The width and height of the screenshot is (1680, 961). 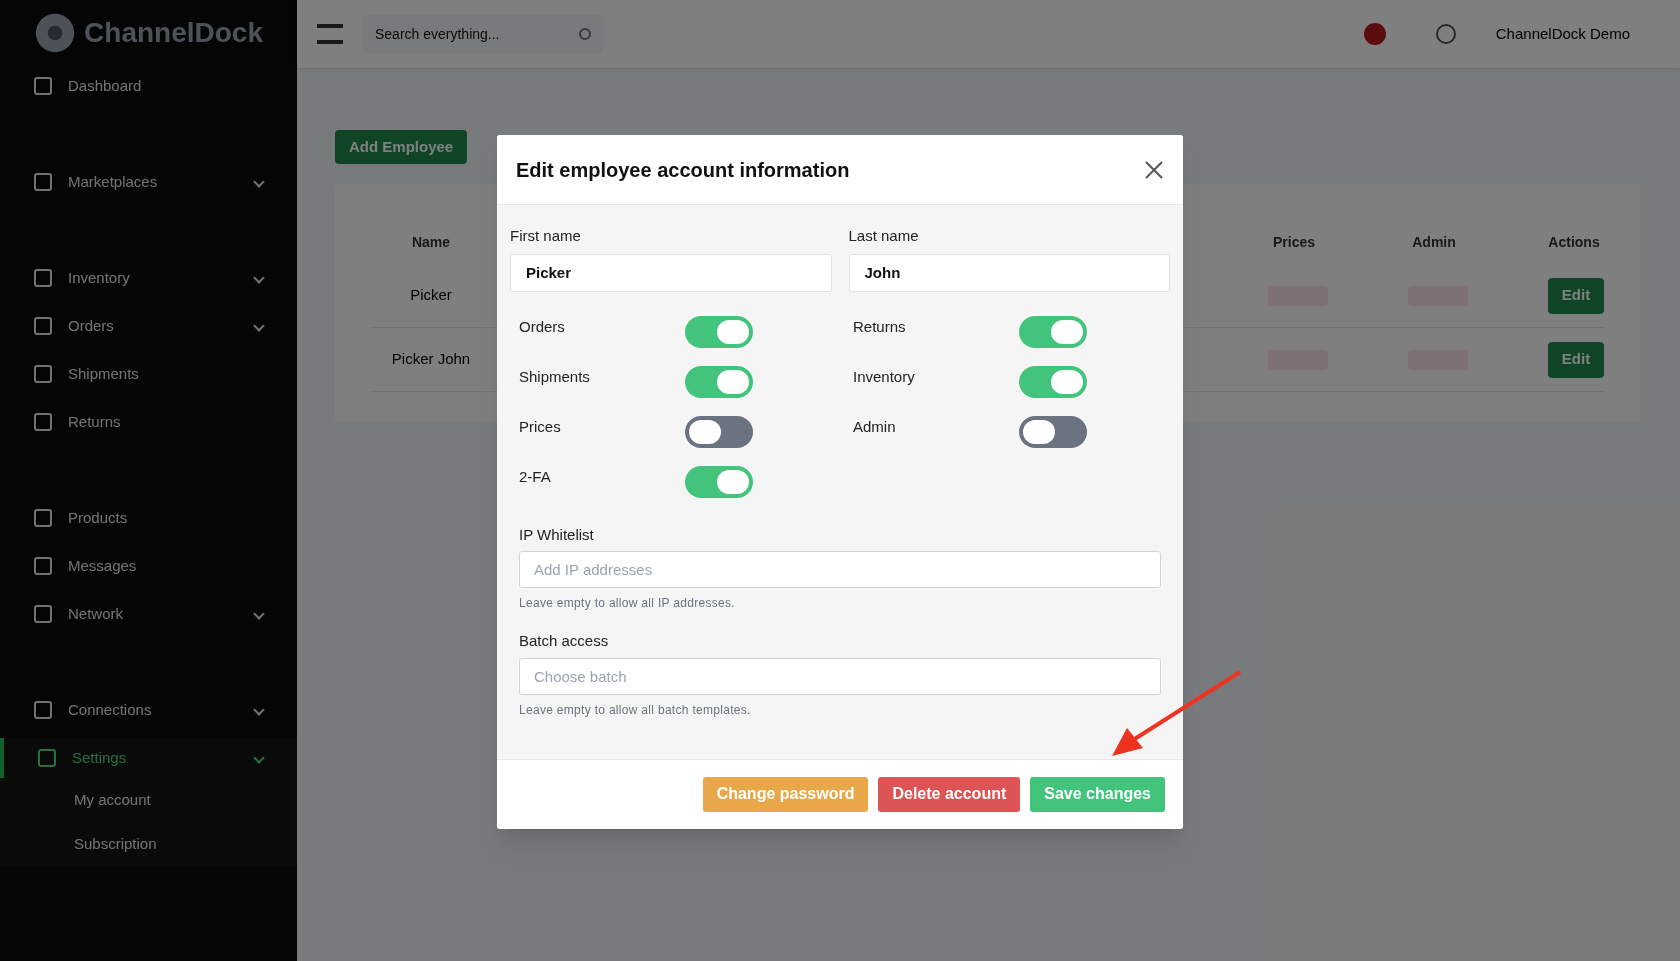 I want to click on input-field: Choose batch, so click(x=840, y=676).